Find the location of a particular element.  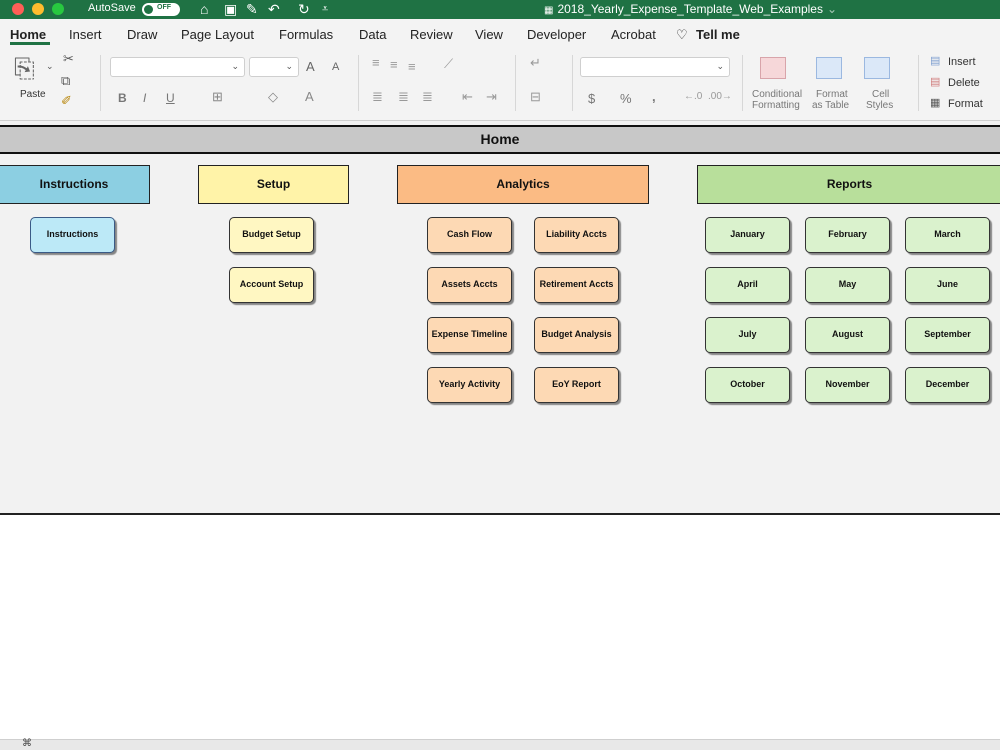

decrease-decimal-icon: .00→ is located at coordinates (720, 96).